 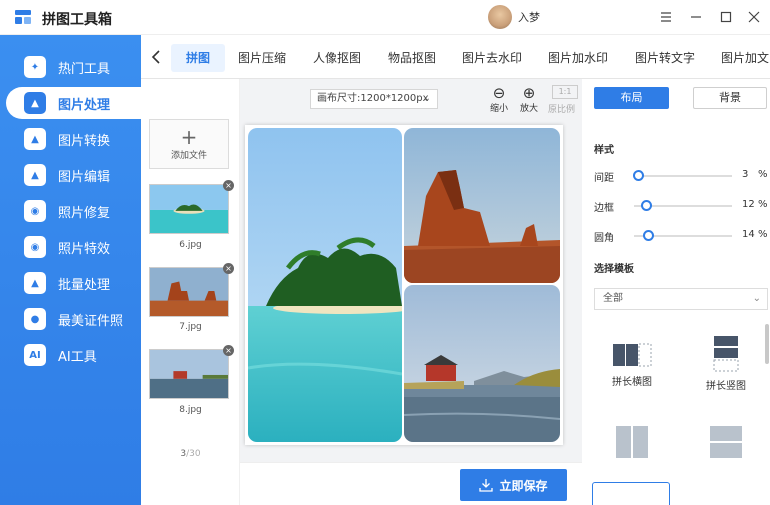 What do you see at coordinates (325, 285) in the screenshot?
I see `collage-cell-island` at bounding box center [325, 285].